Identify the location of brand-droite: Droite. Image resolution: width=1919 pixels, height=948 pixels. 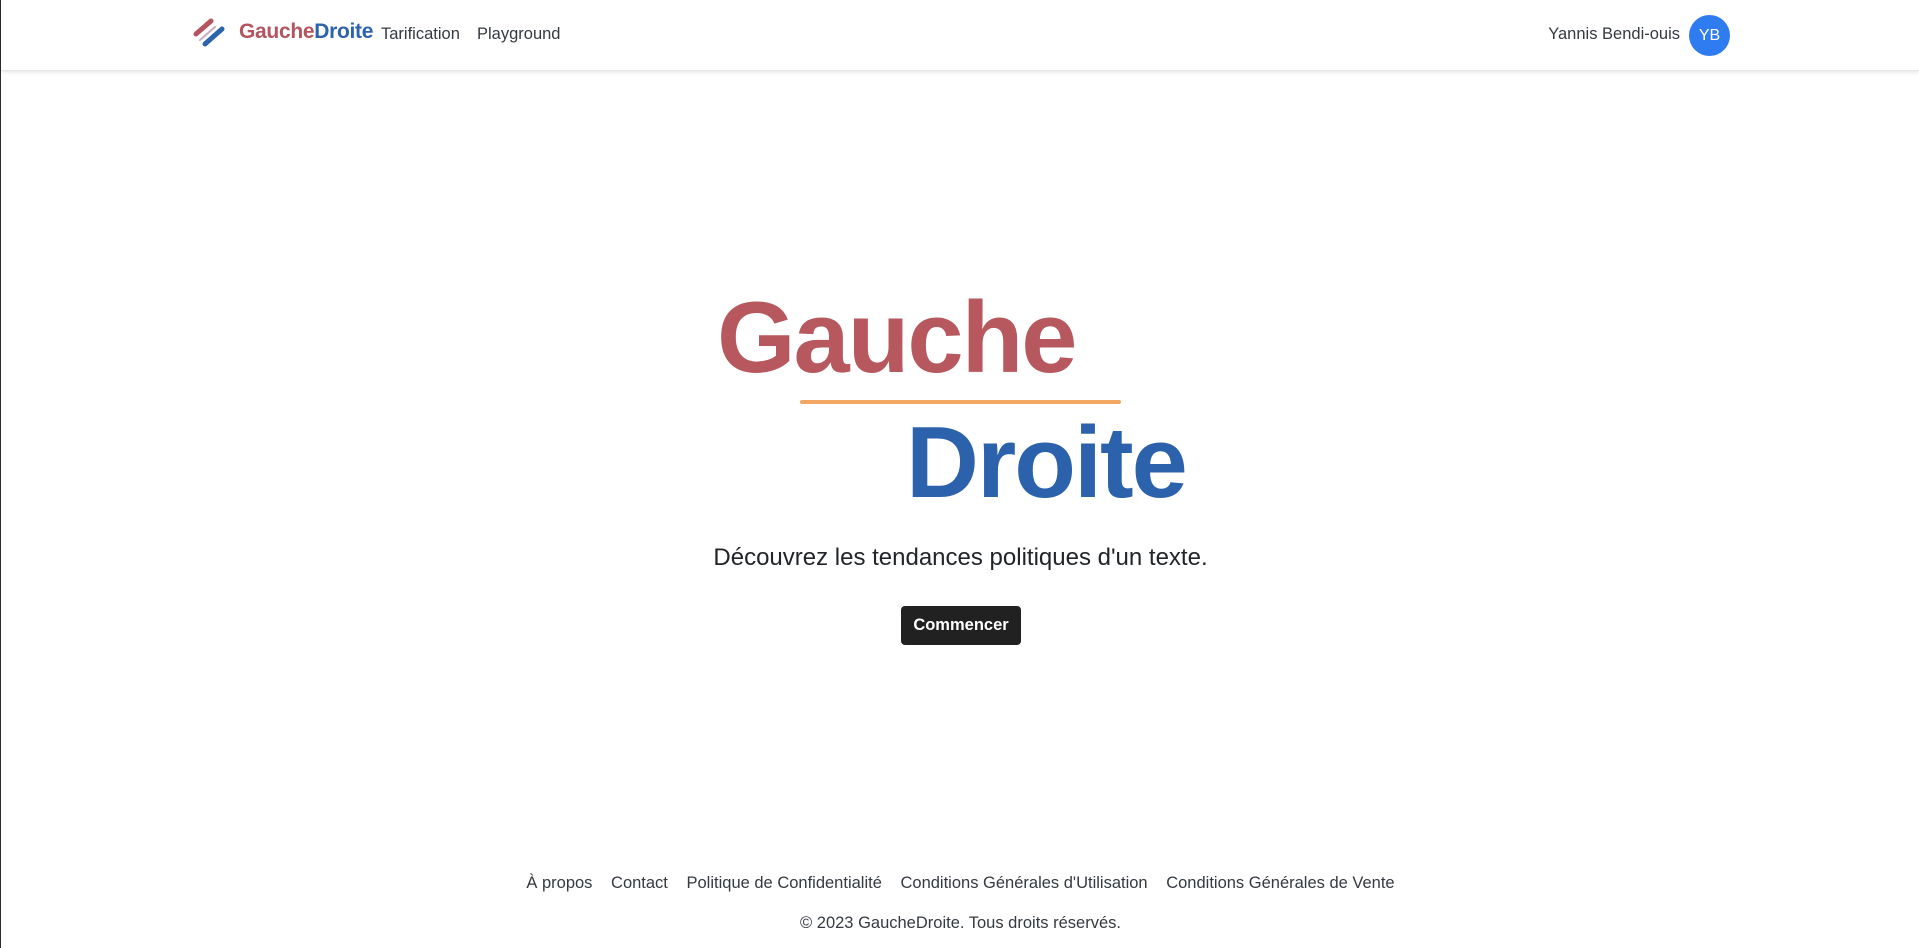
(344, 31).